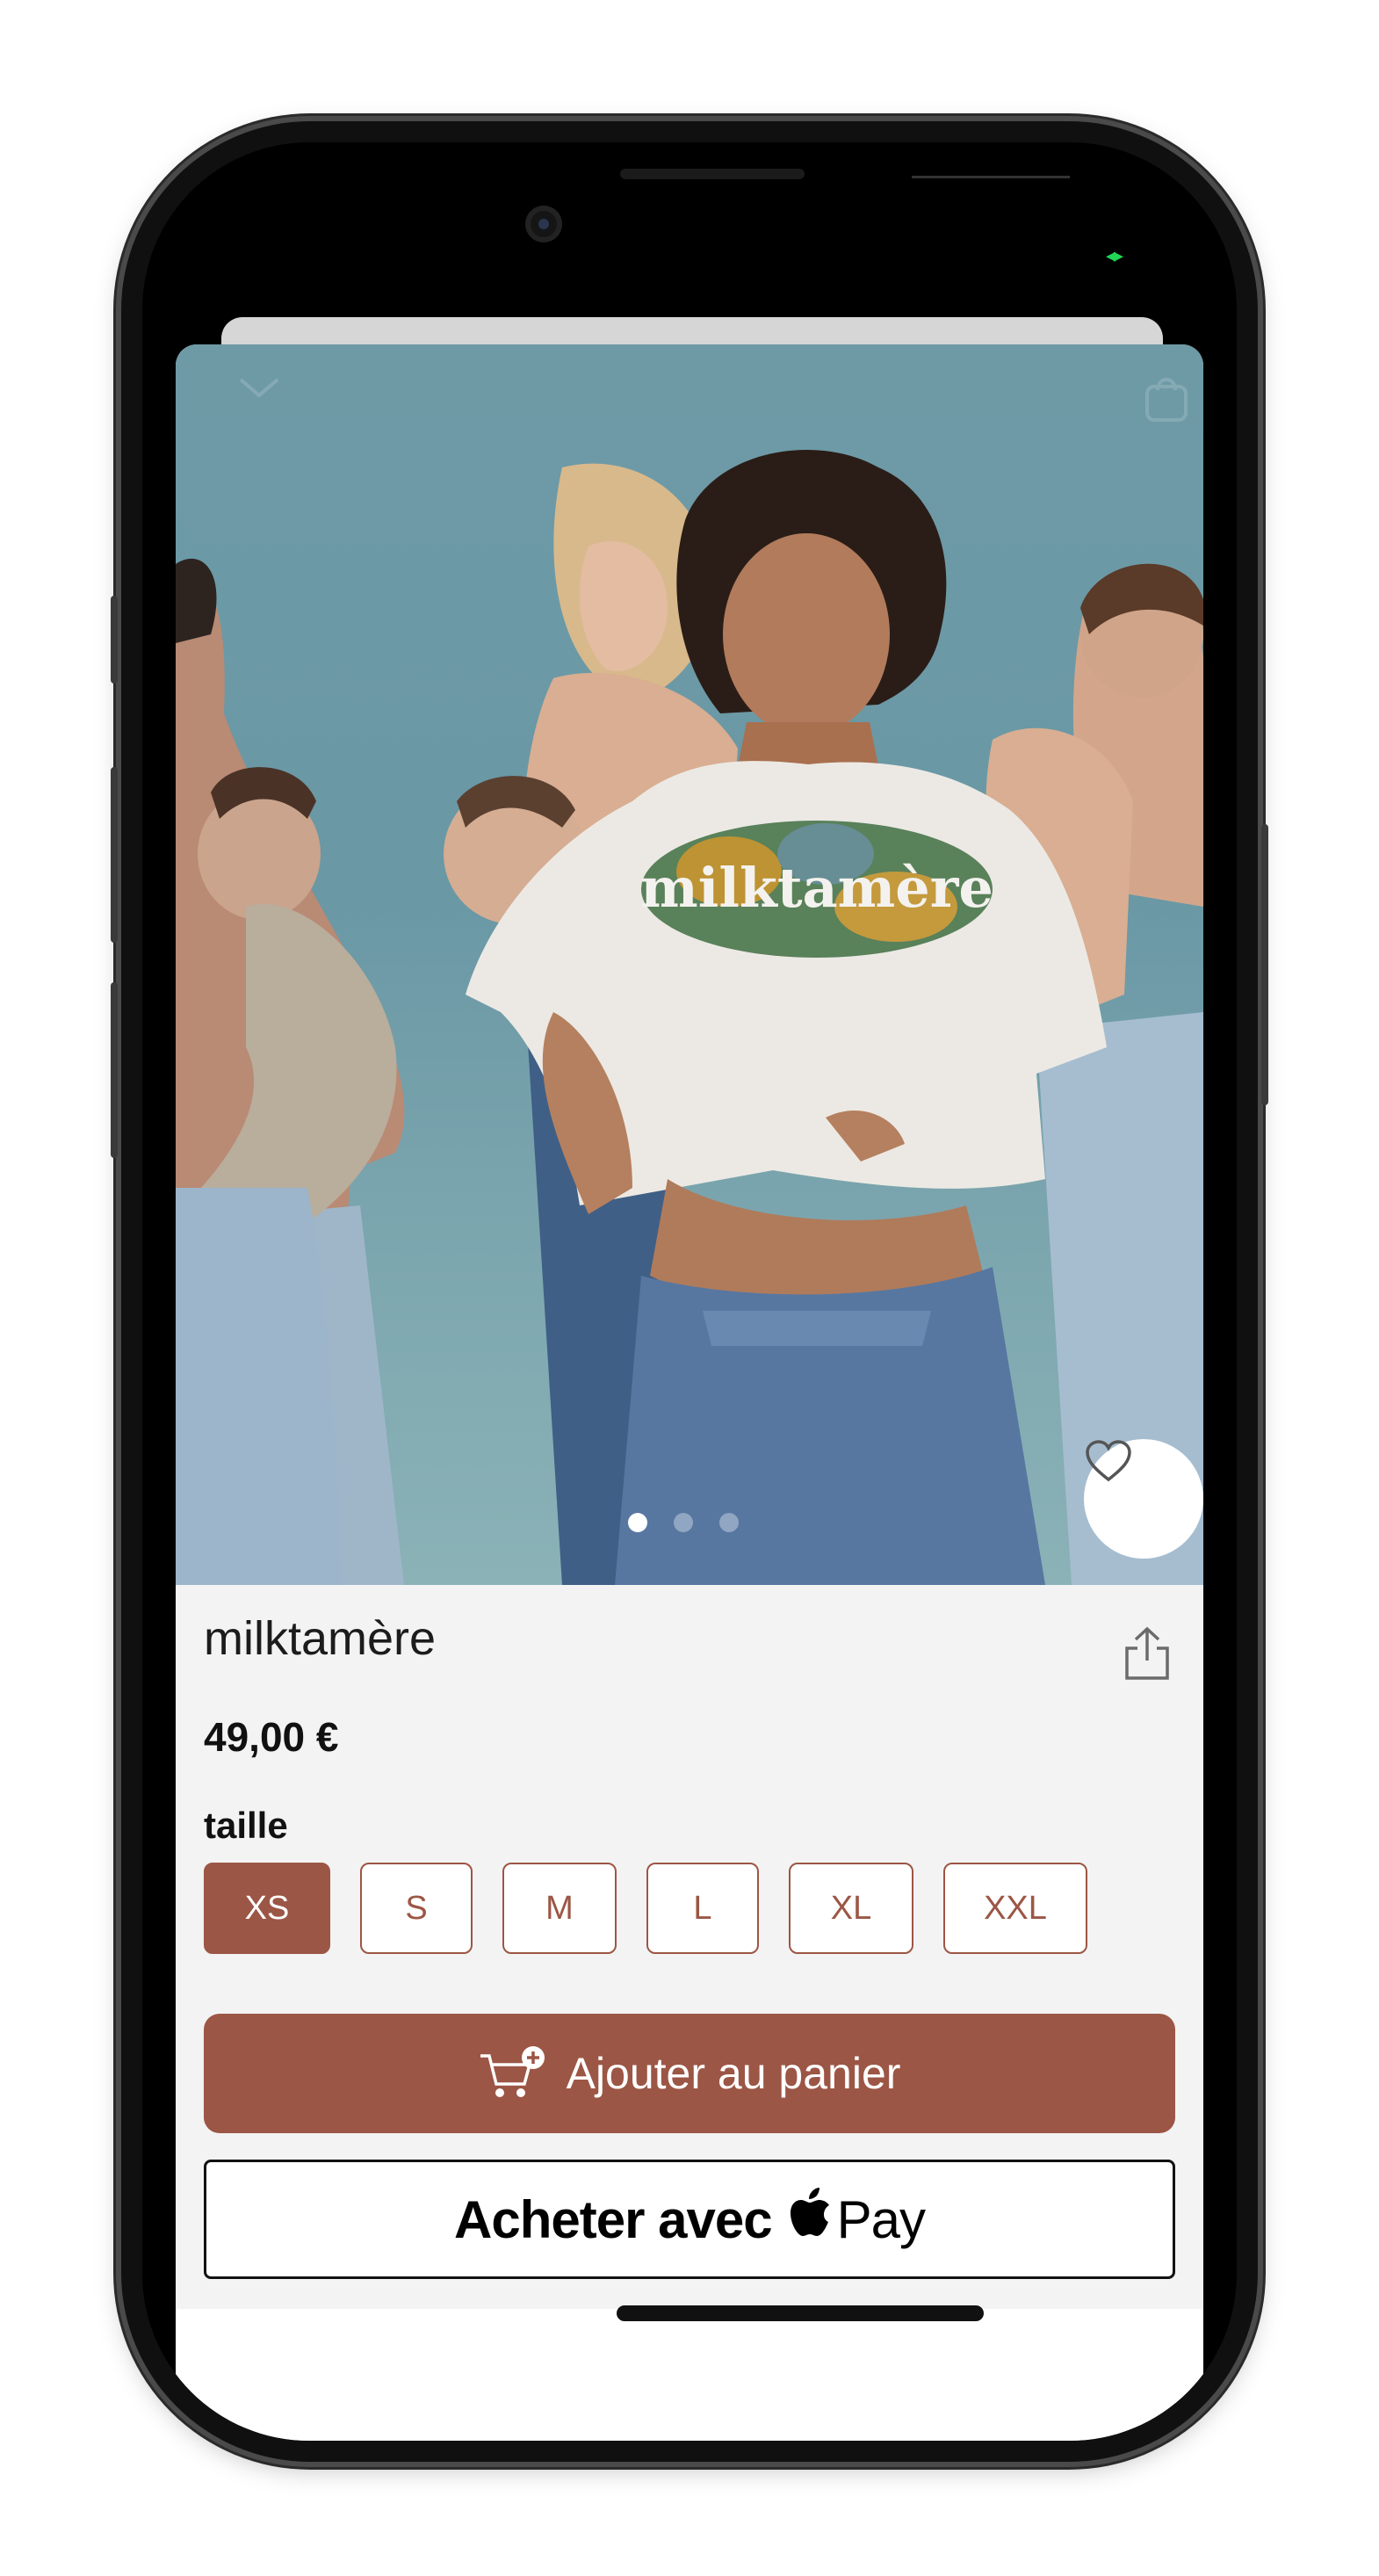  Describe the element at coordinates (800, 2313) in the screenshot. I see `home-indicator` at that location.